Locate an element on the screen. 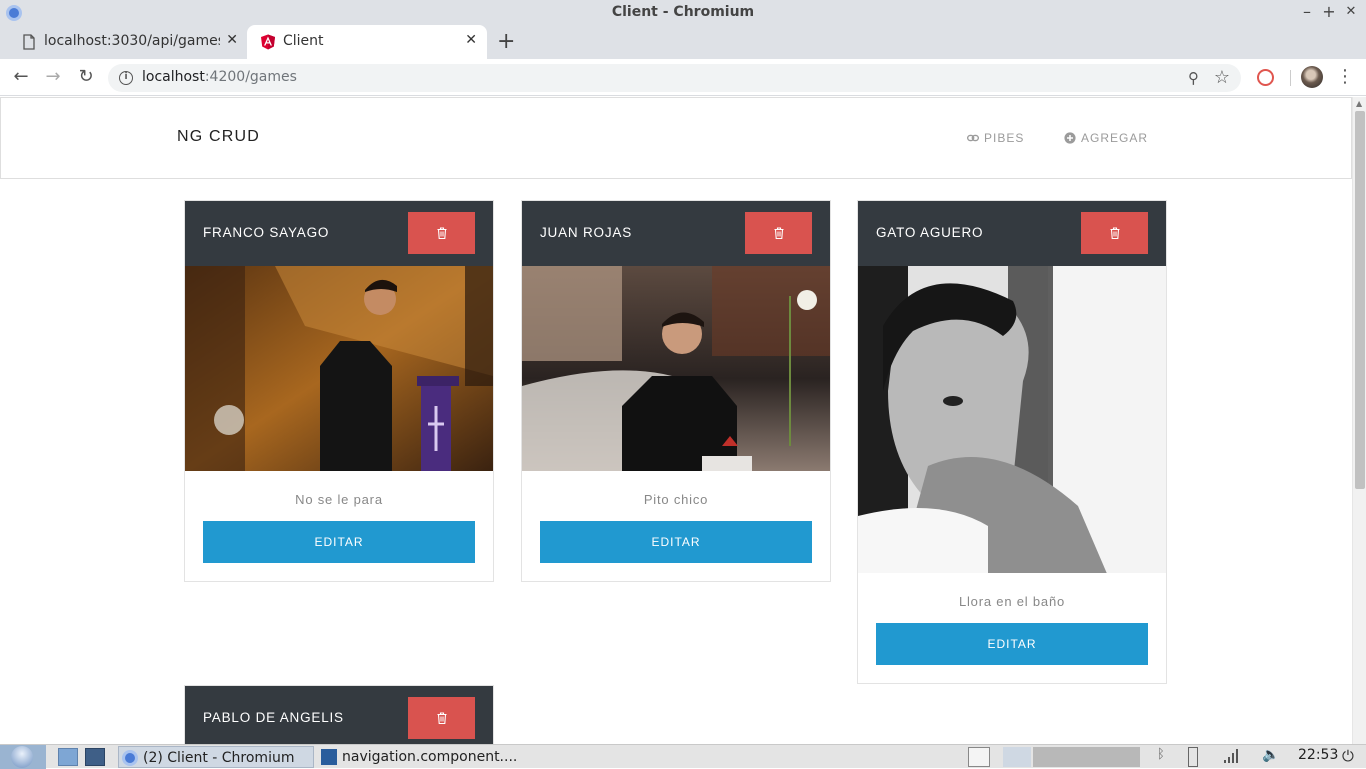 The image size is (1366, 769). close-window-button: ✕ is located at coordinates (1351, 12).